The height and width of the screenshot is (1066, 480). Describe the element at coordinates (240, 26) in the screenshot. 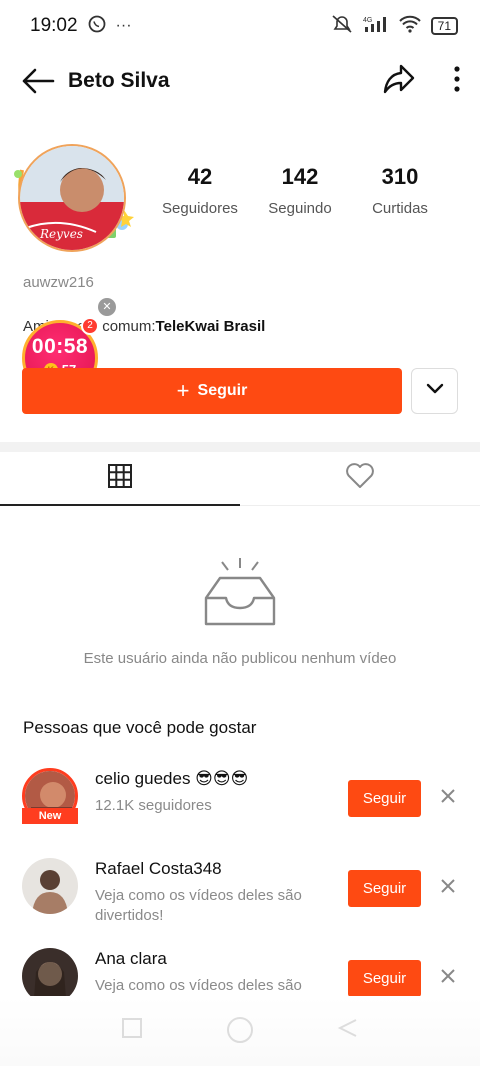

I see `status-bar: 19:02 ··· 4G 71` at that location.